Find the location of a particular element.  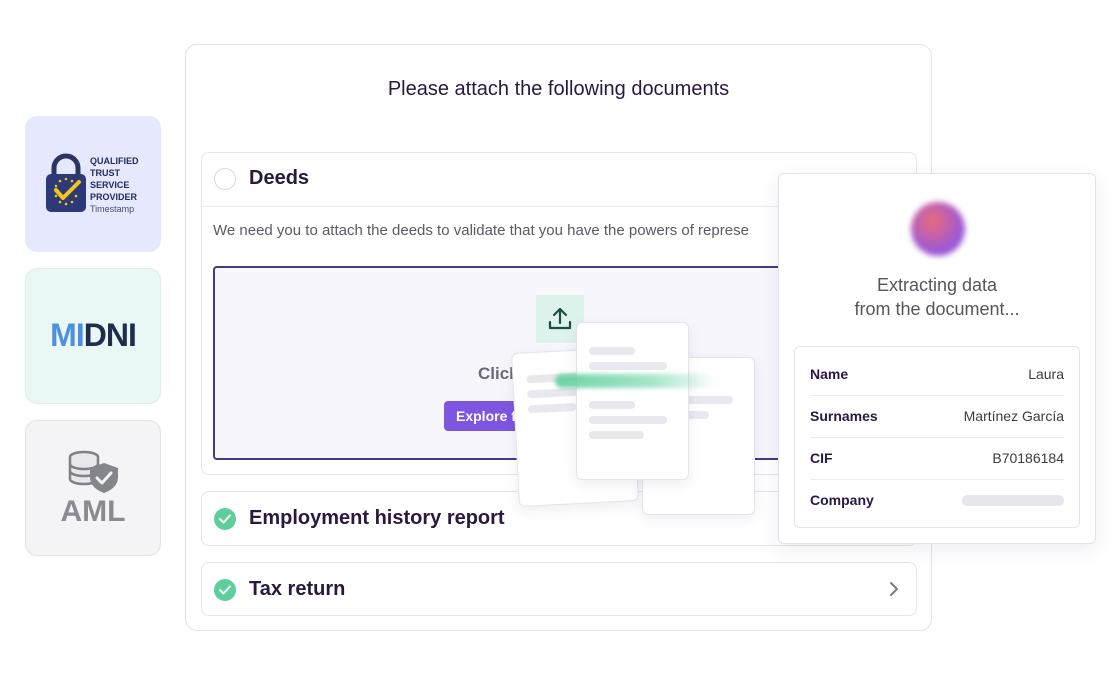

midni-logo: MIDNI is located at coordinates (93, 335).